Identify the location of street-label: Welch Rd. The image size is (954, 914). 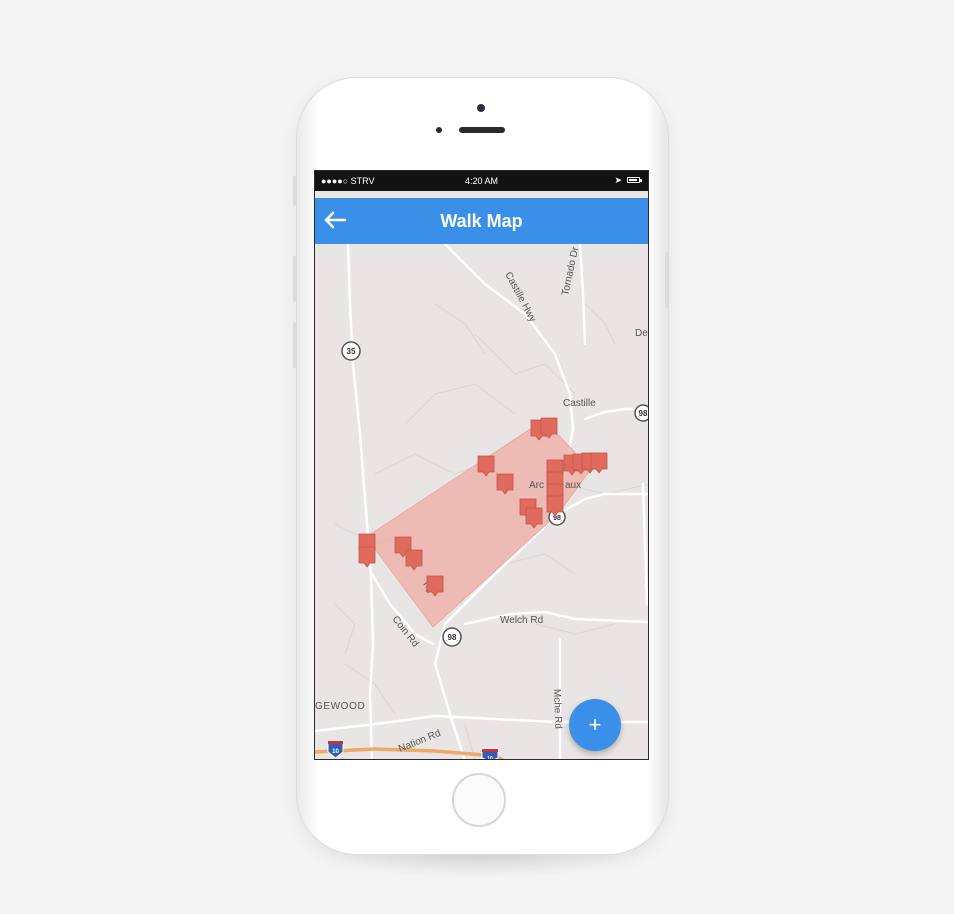
(521, 620).